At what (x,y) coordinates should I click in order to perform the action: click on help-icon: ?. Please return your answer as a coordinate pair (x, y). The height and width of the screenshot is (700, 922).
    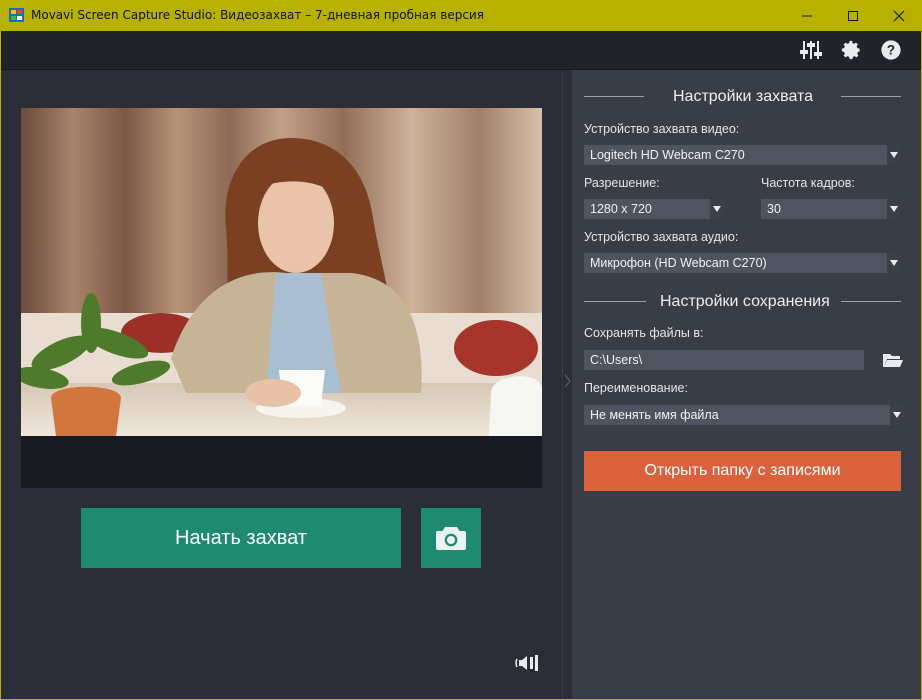
    Looking at the image, I should click on (891, 50).